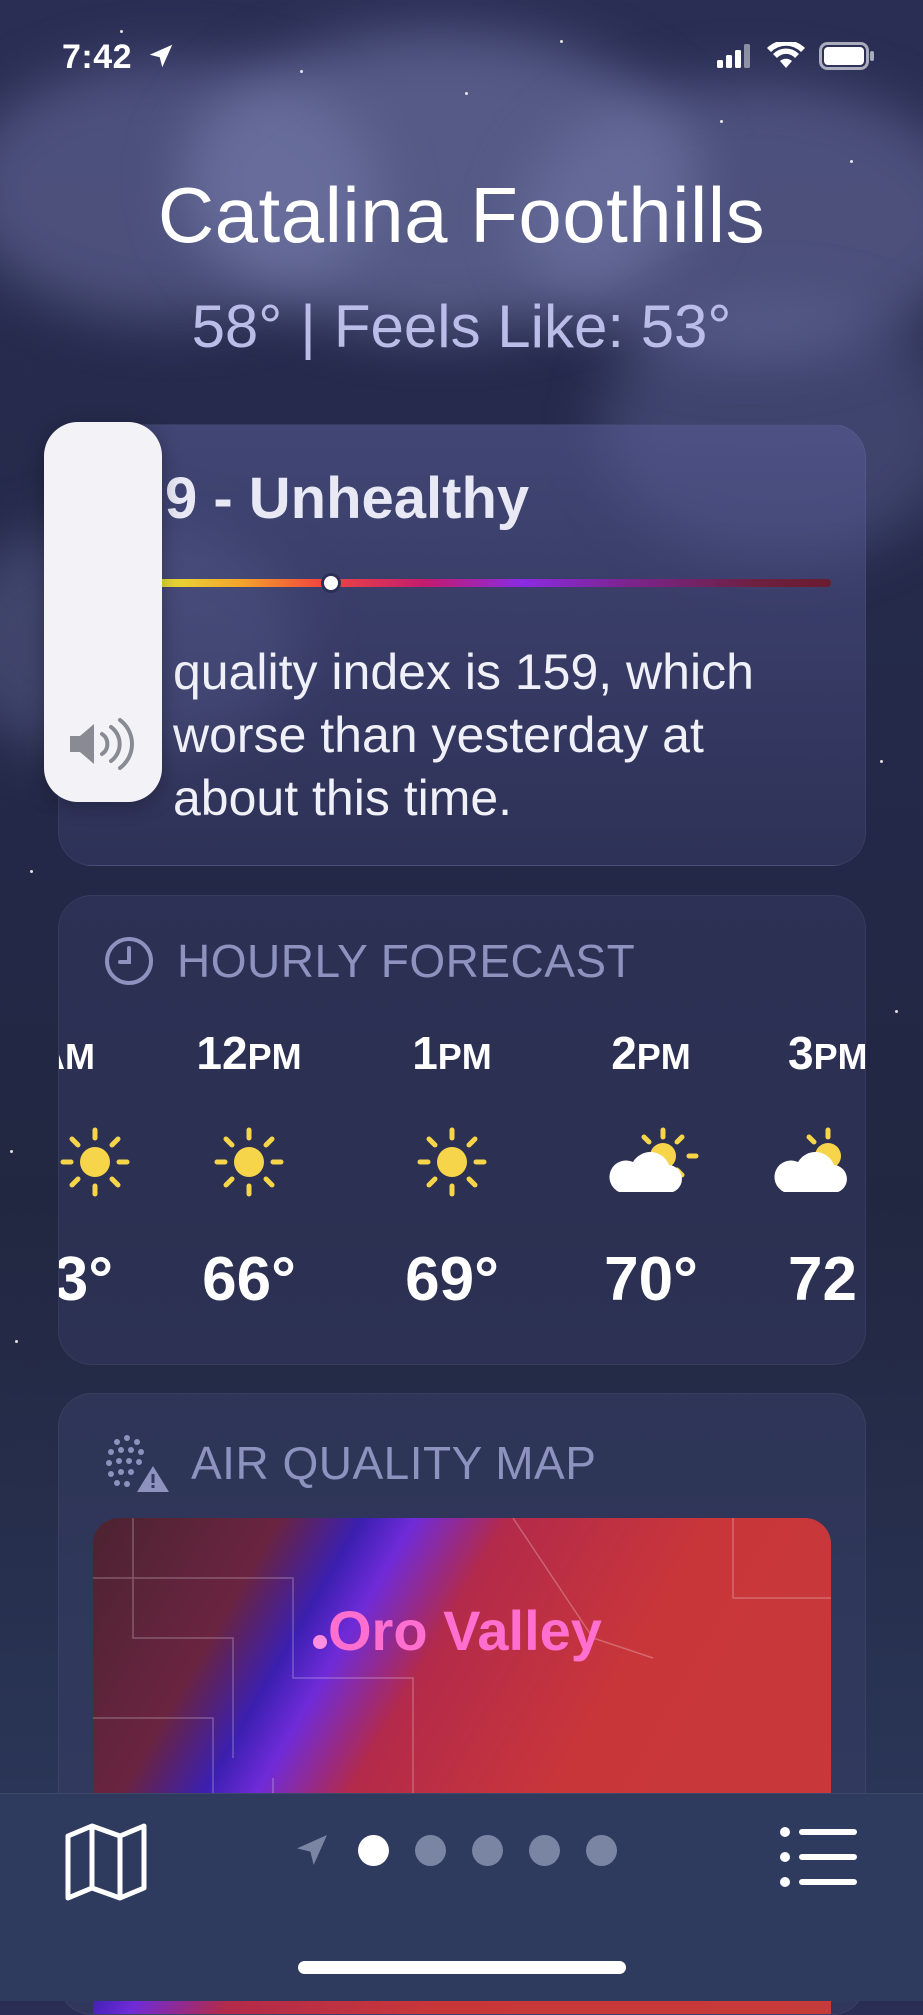 The width and height of the screenshot is (923, 2015). Describe the element at coordinates (827, 1053) in the screenshot. I see `hour-time: 3PM` at that location.